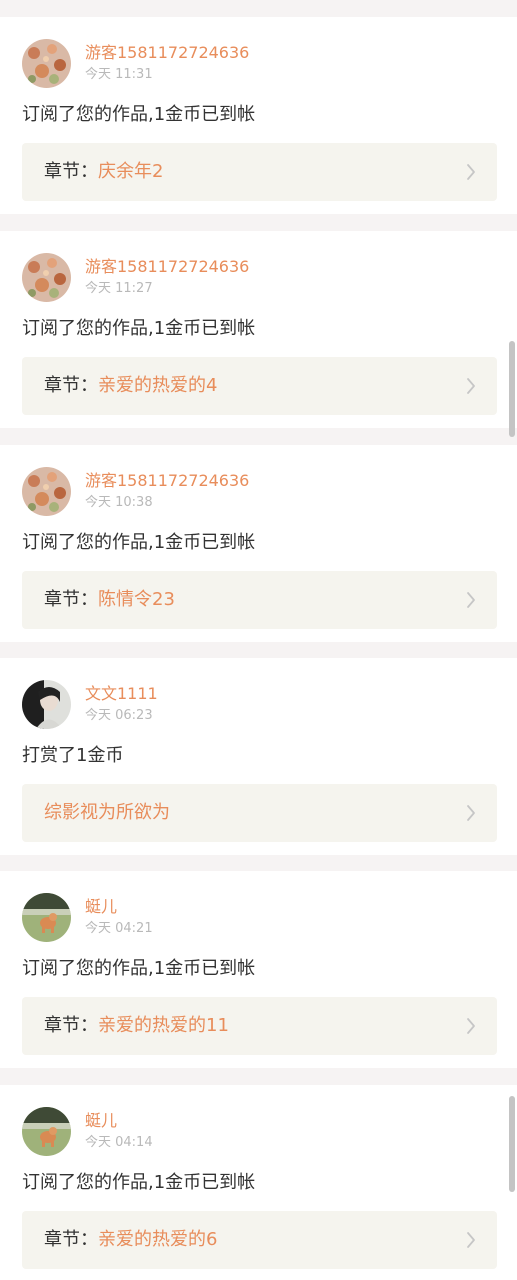 This screenshot has height=1280, width=517. Describe the element at coordinates (121, 694) in the screenshot. I see `username: 文文1111` at that location.